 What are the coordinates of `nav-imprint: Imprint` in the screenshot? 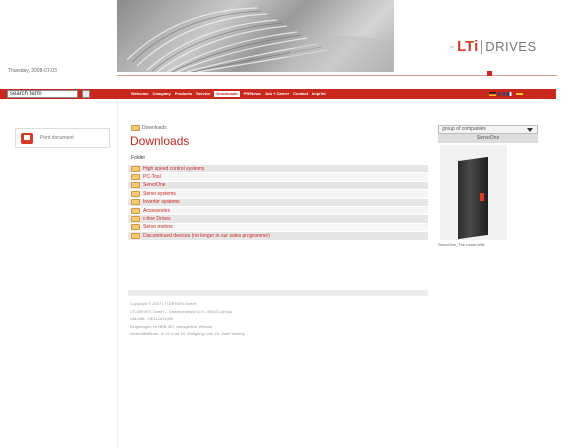 It's located at (319, 94).